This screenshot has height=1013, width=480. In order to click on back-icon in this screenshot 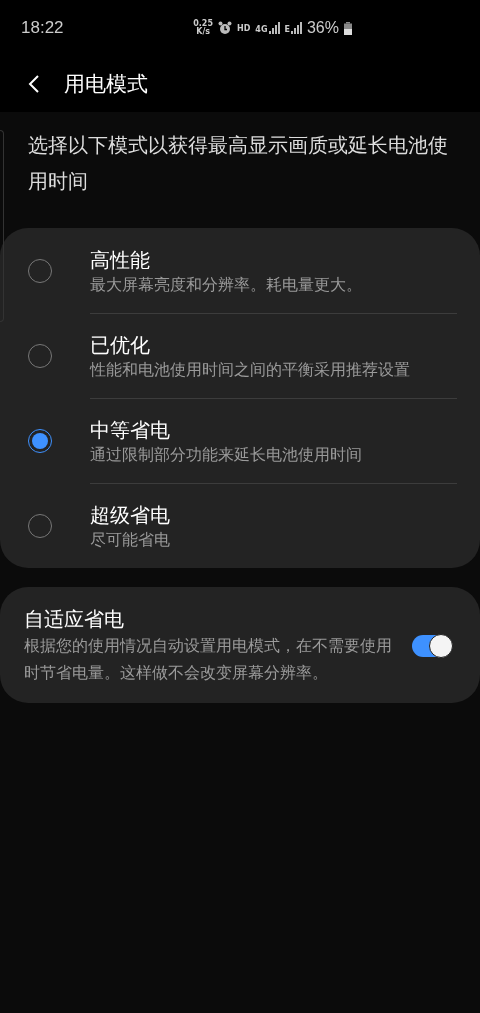, I will do `click(34, 84)`.